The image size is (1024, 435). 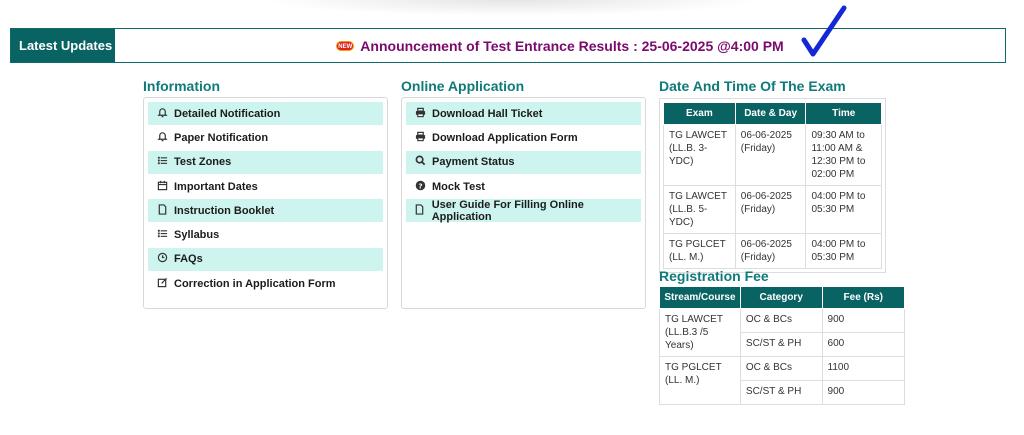 I want to click on online-application-menu-item-label: Download Application Form, so click(x=505, y=138).